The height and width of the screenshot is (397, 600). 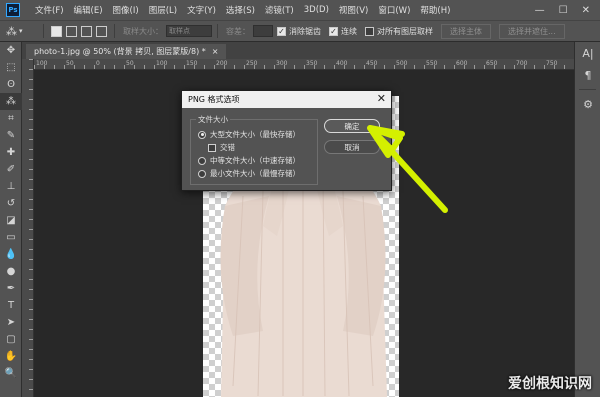 What do you see at coordinates (214, 99) in the screenshot?
I see `dialog-title: PNG 格式选项` at bounding box center [214, 99].